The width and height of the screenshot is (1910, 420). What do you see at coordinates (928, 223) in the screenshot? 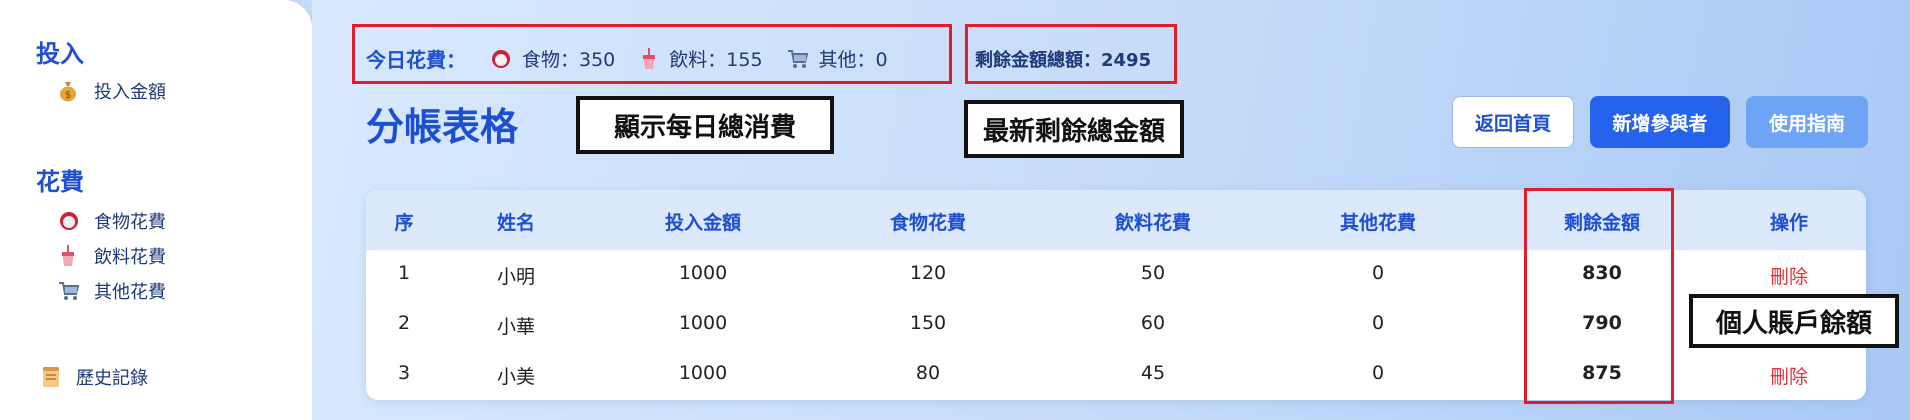
I see `header-food: 食物花費` at bounding box center [928, 223].